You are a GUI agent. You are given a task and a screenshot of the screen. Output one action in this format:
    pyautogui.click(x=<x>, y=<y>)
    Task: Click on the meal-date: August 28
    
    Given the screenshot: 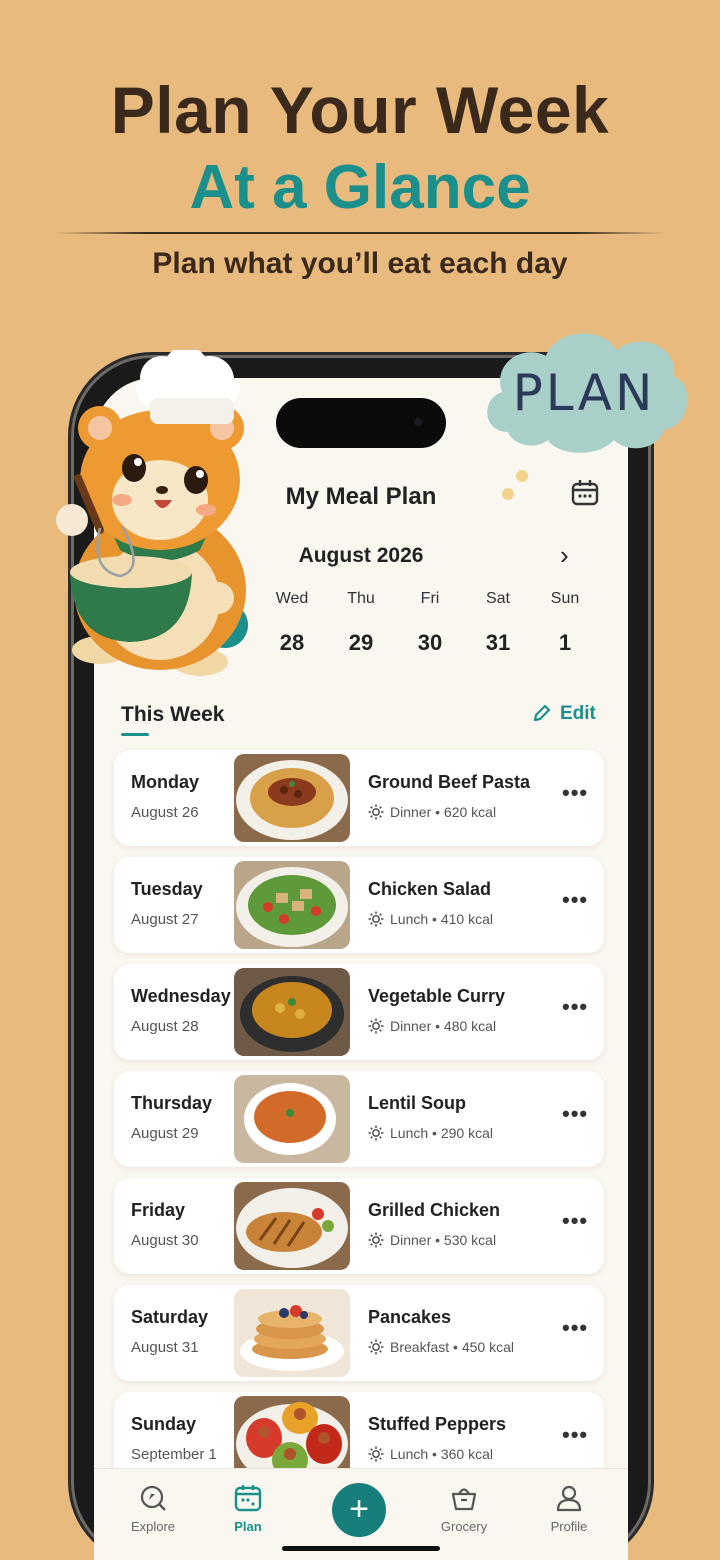 What is the action you would take?
    pyautogui.click(x=165, y=1026)
    